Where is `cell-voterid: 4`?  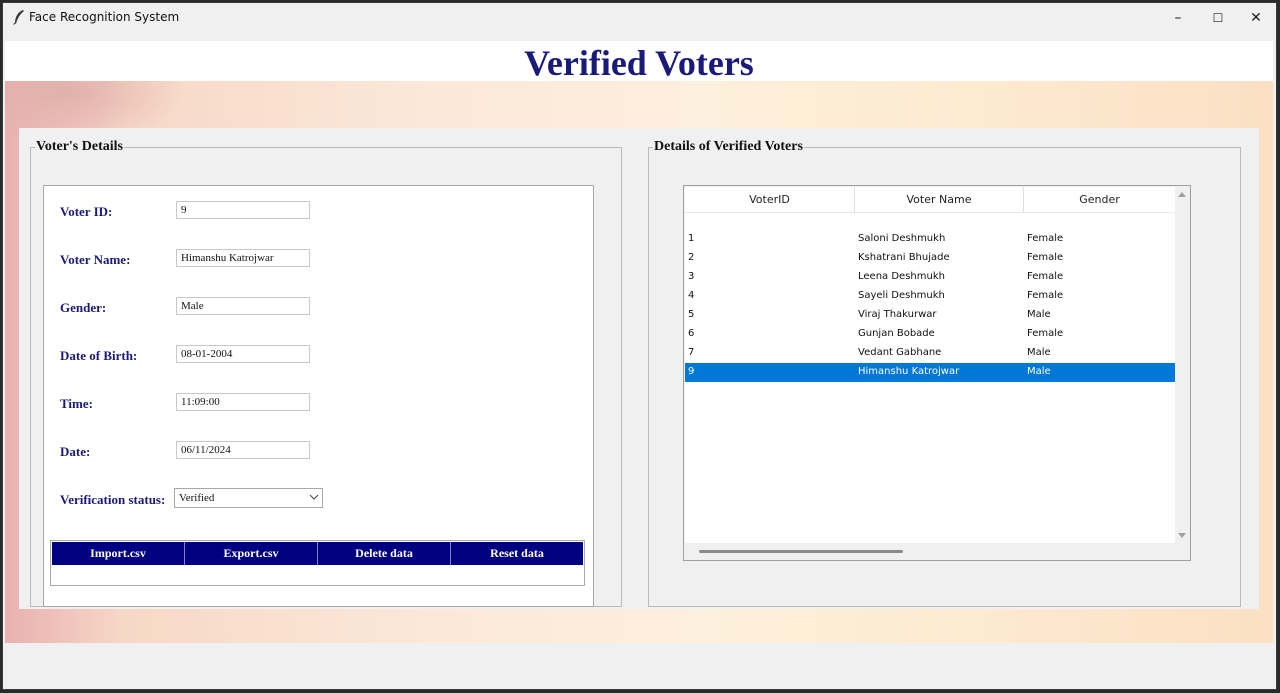
cell-voterid: 4 is located at coordinates (691, 295).